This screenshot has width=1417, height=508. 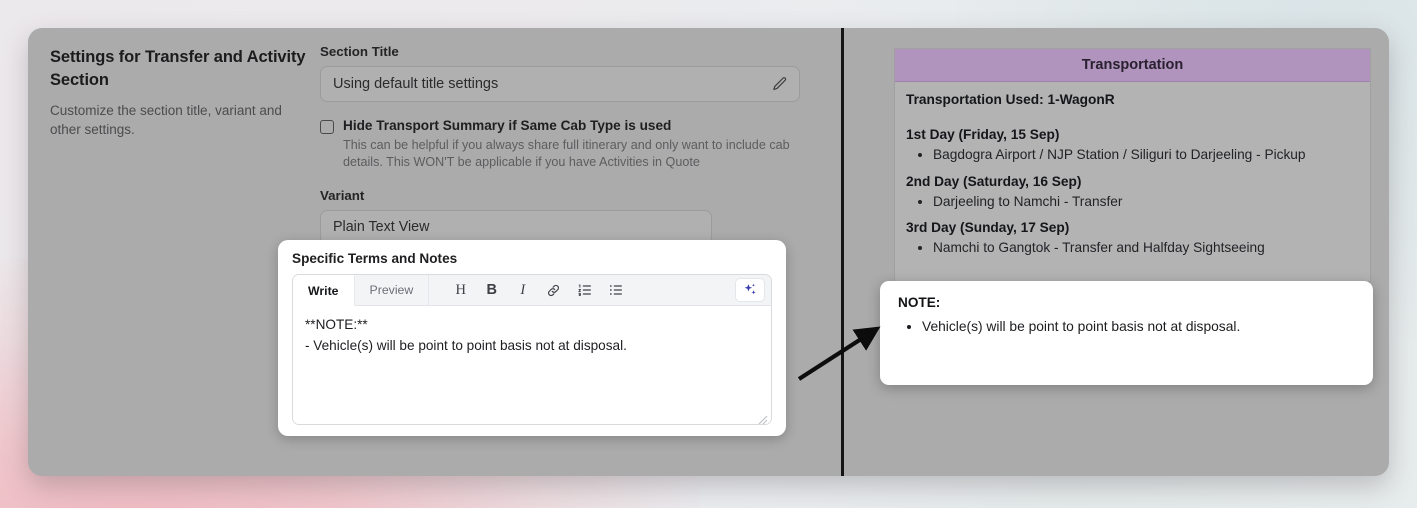 I want to click on day-heading: 2nd Day (Saturday, 16 Sep), so click(x=994, y=181).